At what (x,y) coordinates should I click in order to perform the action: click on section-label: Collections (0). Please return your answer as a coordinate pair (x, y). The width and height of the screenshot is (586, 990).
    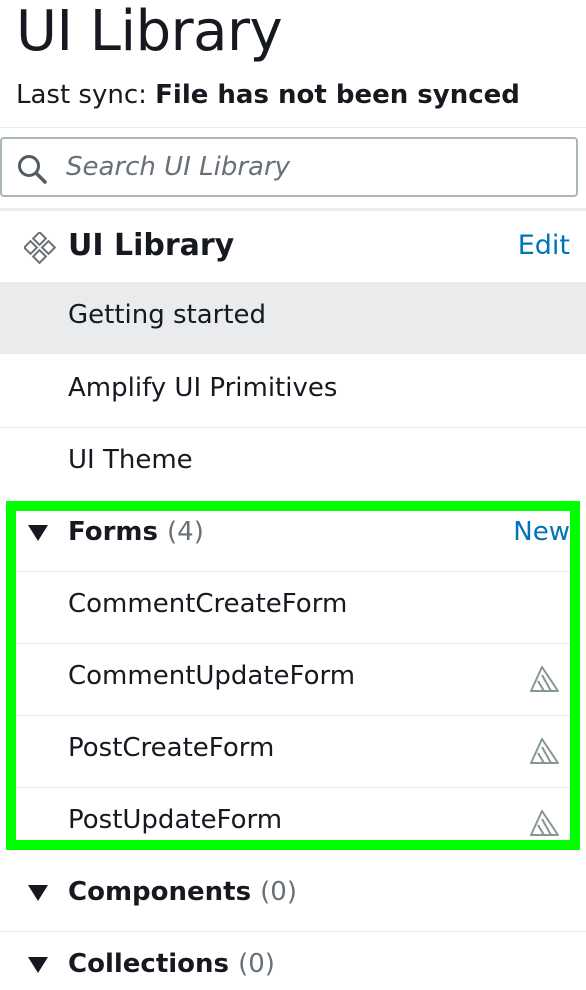
    Looking at the image, I should click on (171, 964).